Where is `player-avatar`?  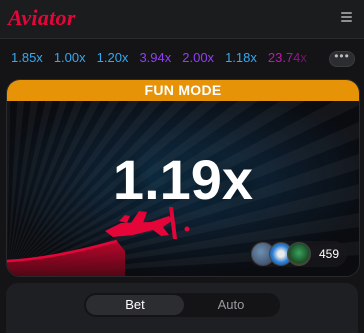 player-avatar is located at coordinates (298, 254).